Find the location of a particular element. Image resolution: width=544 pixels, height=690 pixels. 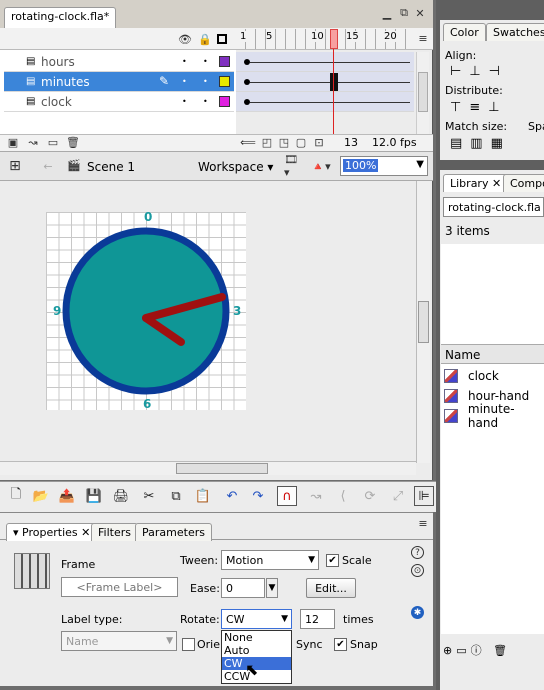

layer-clock: ▤ clock • • is located at coordinates (119, 102).